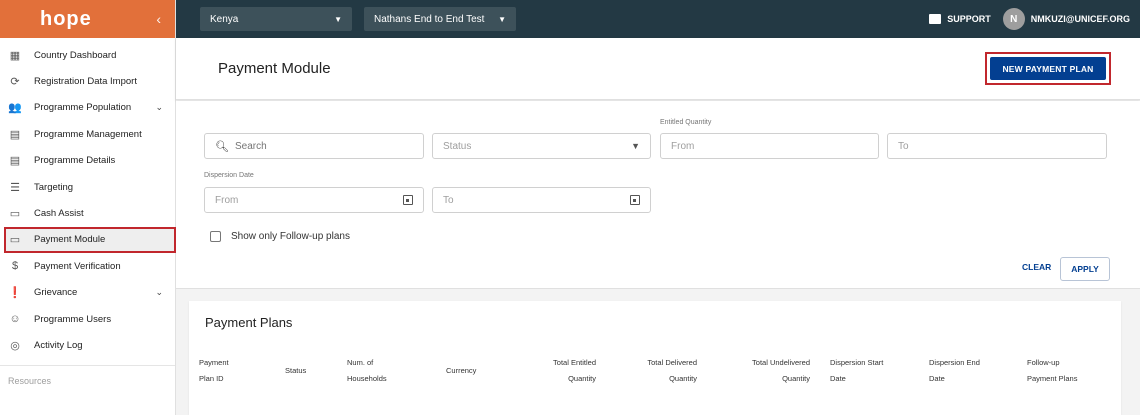  What do you see at coordinates (77, 266) in the screenshot?
I see `sidebar-item-label: Payment Verification` at bounding box center [77, 266].